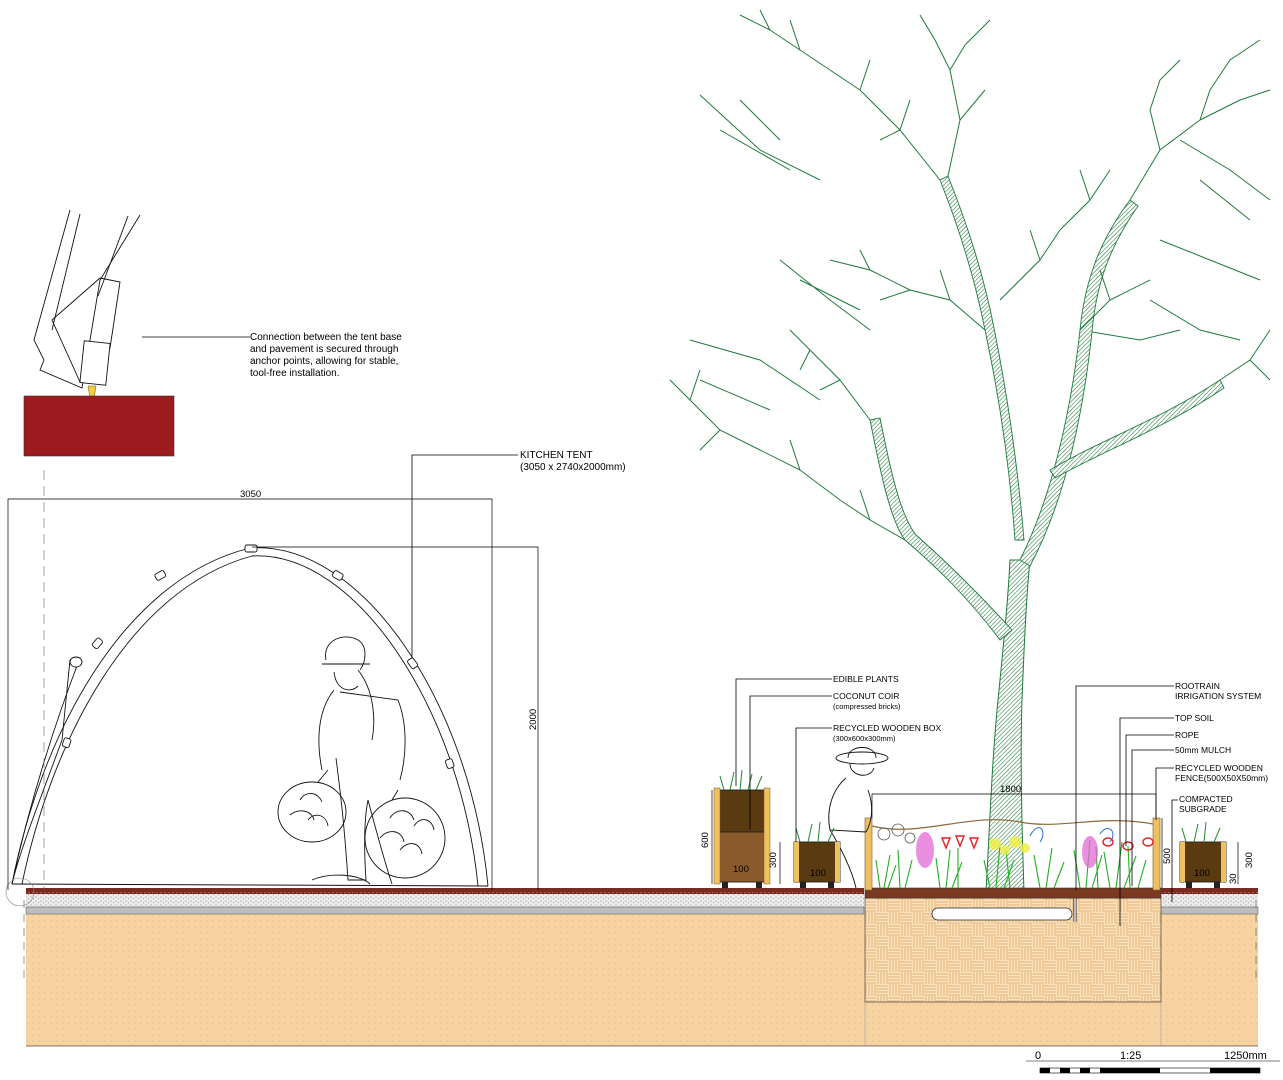 This screenshot has width=1283, height=1080. I want to click on tent-pole-joints, so click(258, 656).